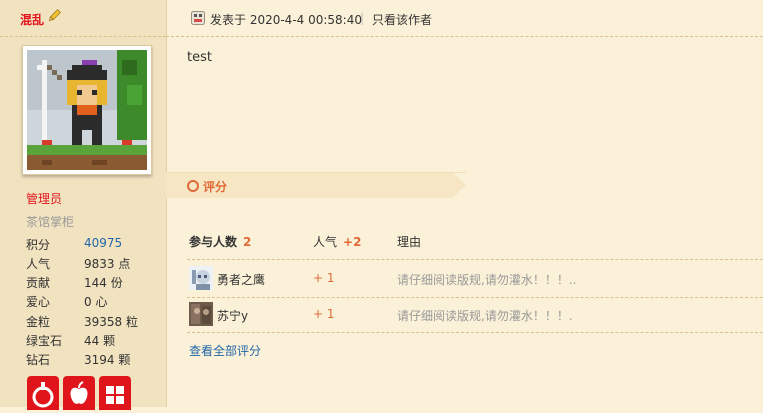 The image size is (763, 413). Describe the element at coordinates (225, 350) in the screenshot. I see `view-all-ratings-link: 查看全部评分` at that location.